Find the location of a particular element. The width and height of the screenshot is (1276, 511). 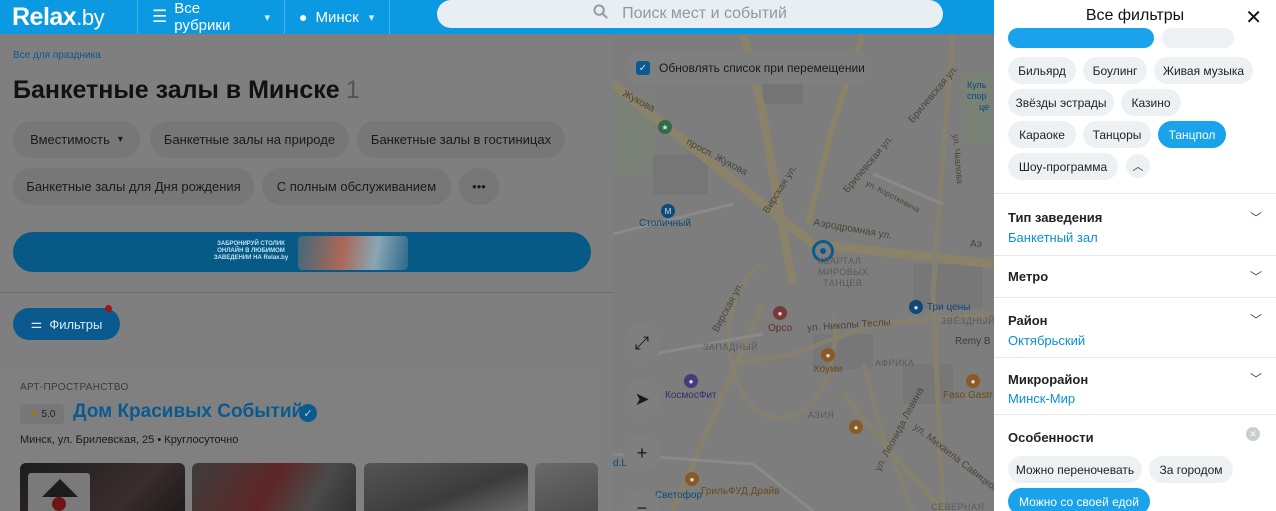

chip-full-service: С полным обслуживанием is located at coordinates (356, 186).